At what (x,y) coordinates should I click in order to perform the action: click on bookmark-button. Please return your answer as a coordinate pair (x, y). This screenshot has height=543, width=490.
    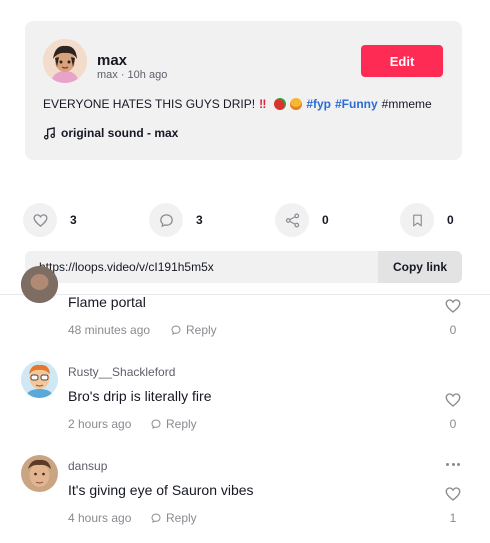
    Looking at the image, I should click on (417, 220).